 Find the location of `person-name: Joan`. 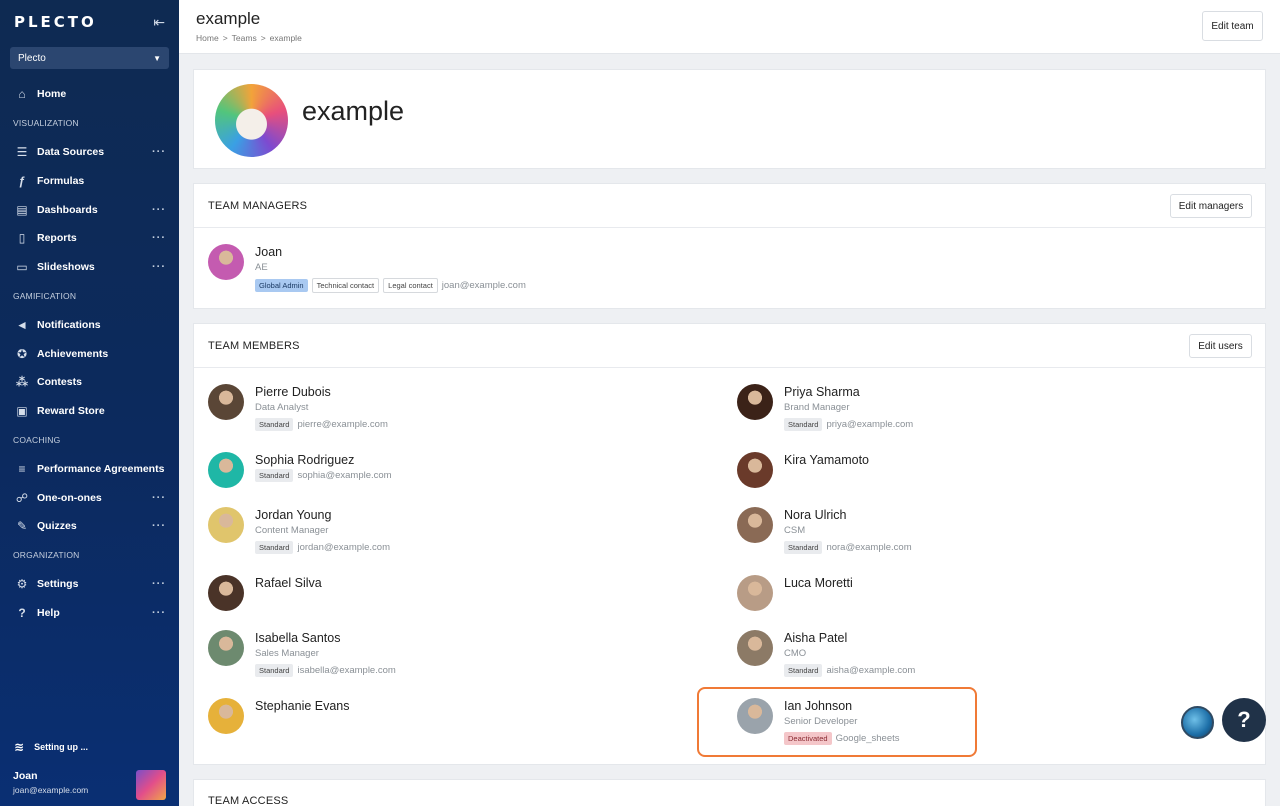

person-name: Joan is located at coordinates (268, 252).